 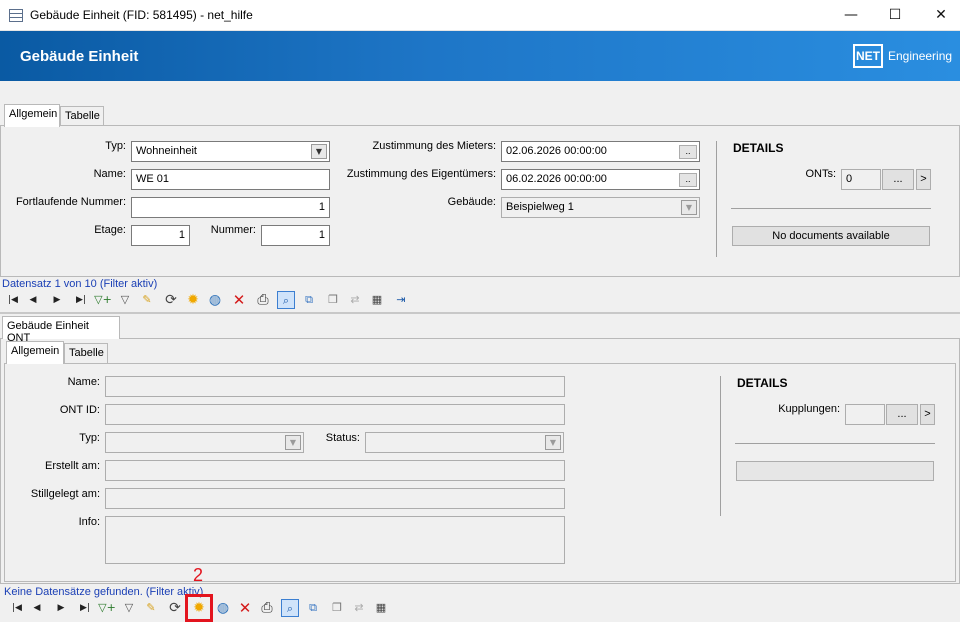 I want to click on onts-count: 0, so click(x=861, y=179).